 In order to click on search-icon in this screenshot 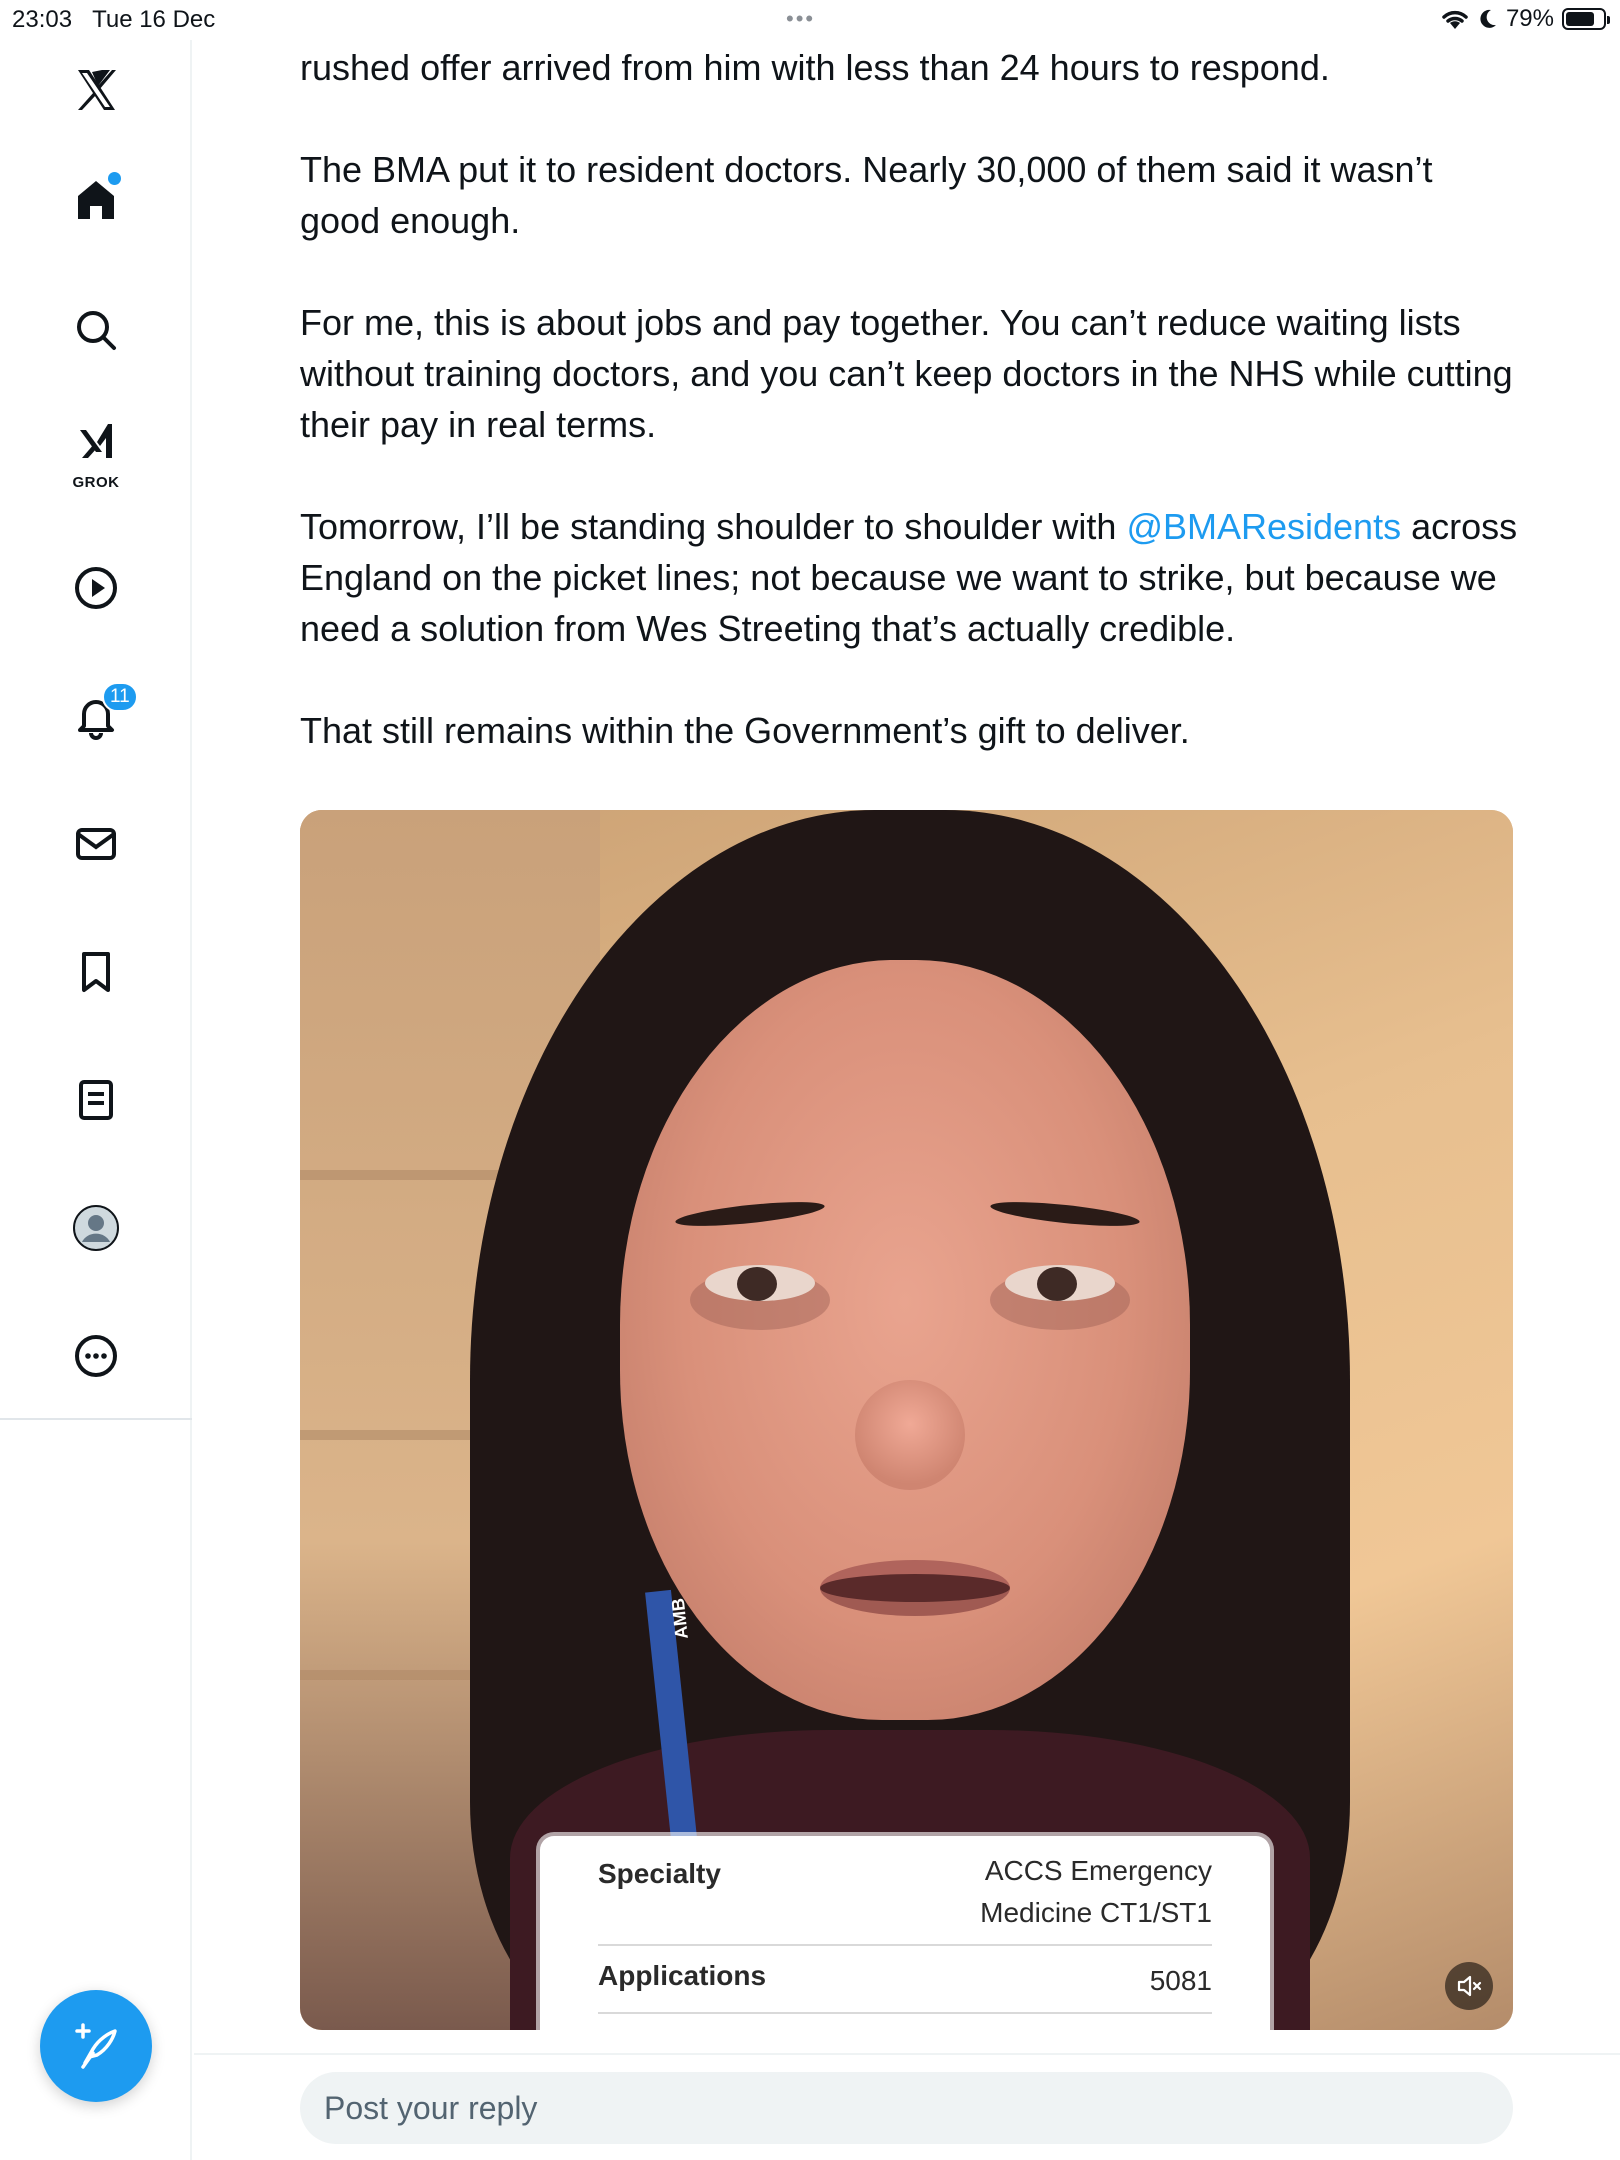, I will do `click(96, 330)`.